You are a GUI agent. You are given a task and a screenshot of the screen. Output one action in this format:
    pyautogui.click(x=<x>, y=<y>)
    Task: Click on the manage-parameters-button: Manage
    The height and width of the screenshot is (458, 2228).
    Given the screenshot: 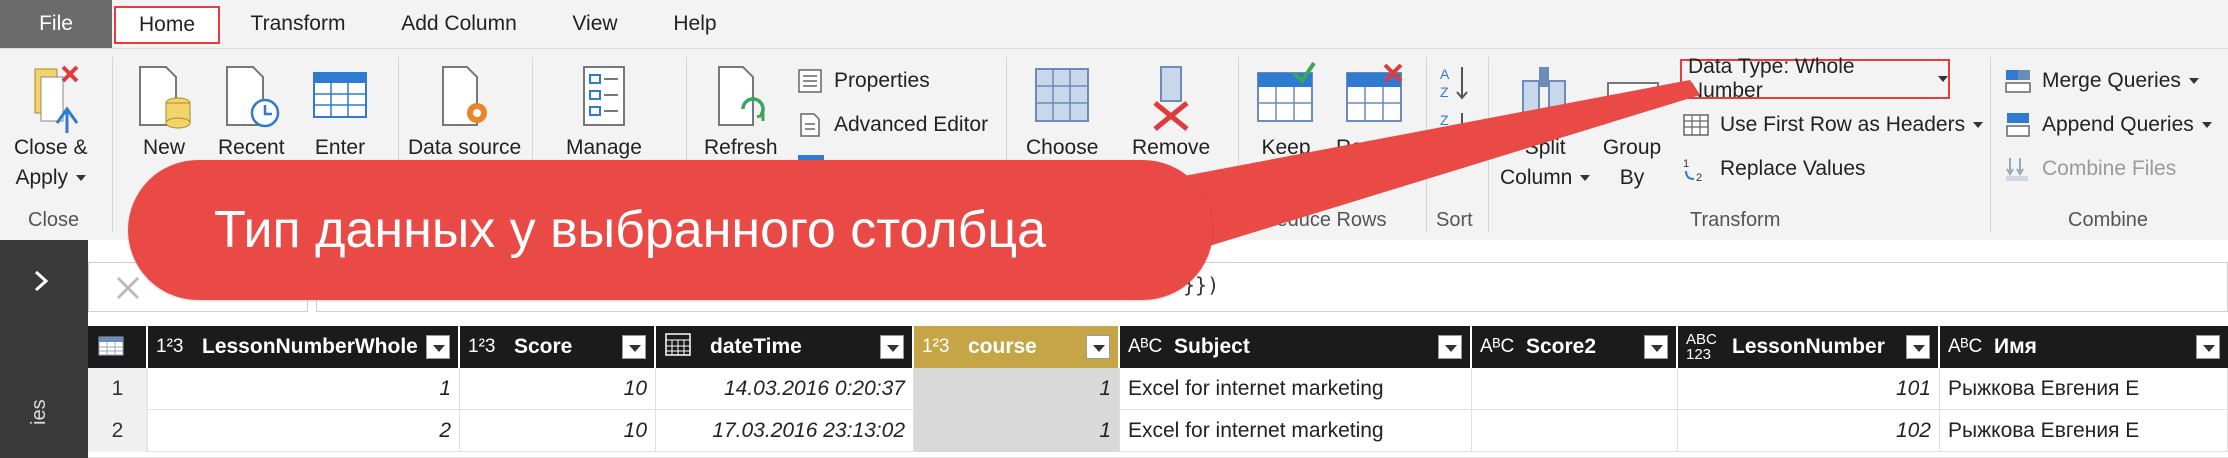 What is the action you would take?
    pyautogui.click(x=604, y=111)
    